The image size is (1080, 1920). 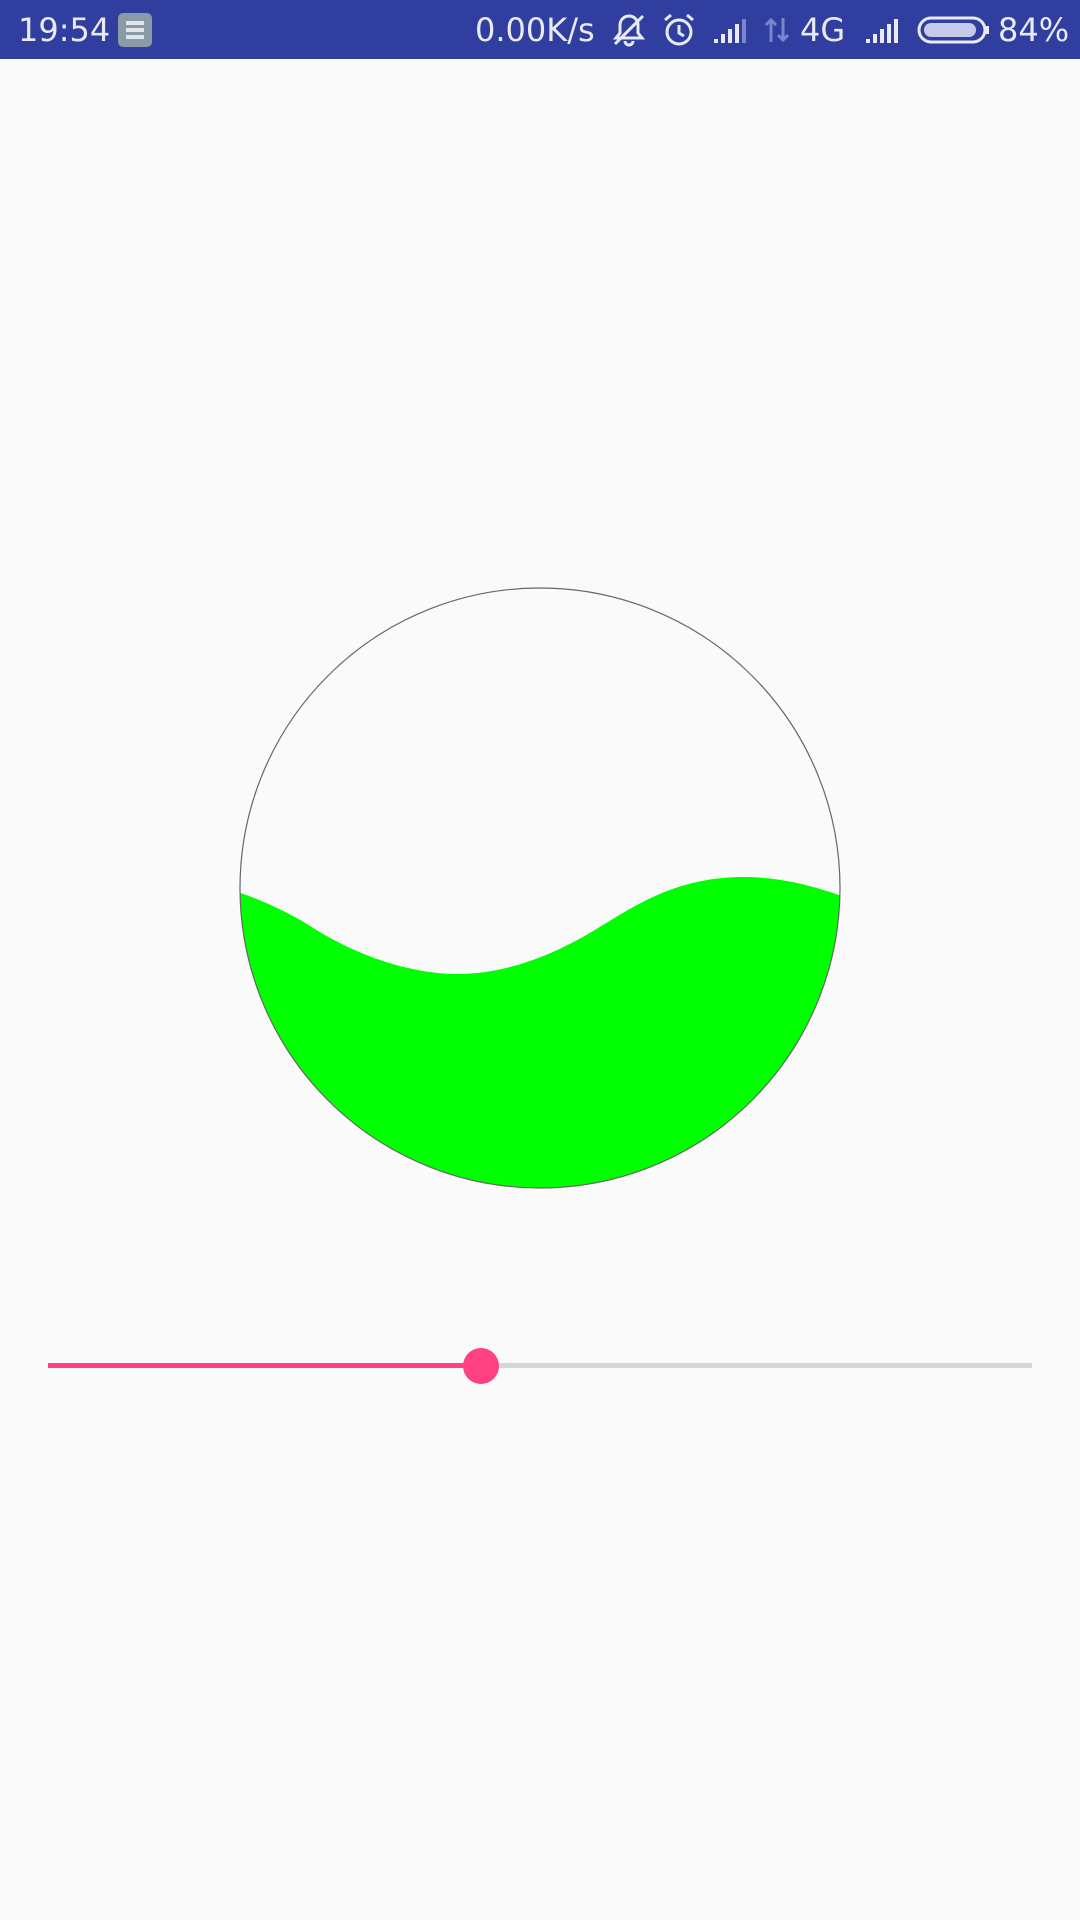 What do you see at coordinates (540, 1032) in the screenshot?
I see `wave-fill` at bounding box center [540, 1032].